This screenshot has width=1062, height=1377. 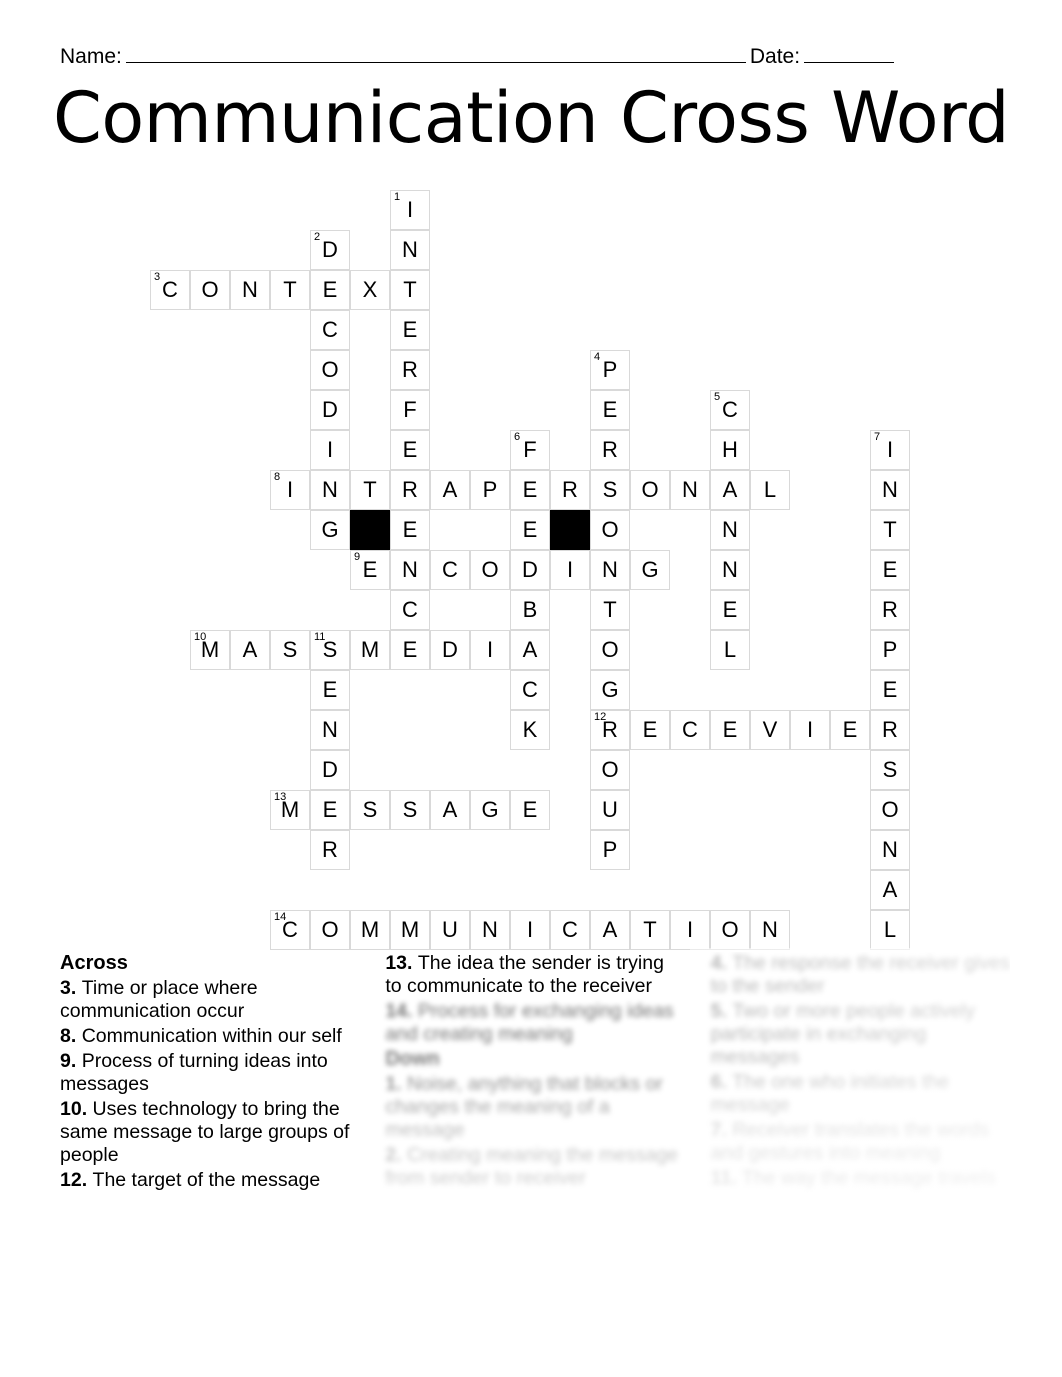 What do you see at coordinates (770, 730) in the screenshot?
I see `grid-letter-cell: V` at bounding box center [770, 730].